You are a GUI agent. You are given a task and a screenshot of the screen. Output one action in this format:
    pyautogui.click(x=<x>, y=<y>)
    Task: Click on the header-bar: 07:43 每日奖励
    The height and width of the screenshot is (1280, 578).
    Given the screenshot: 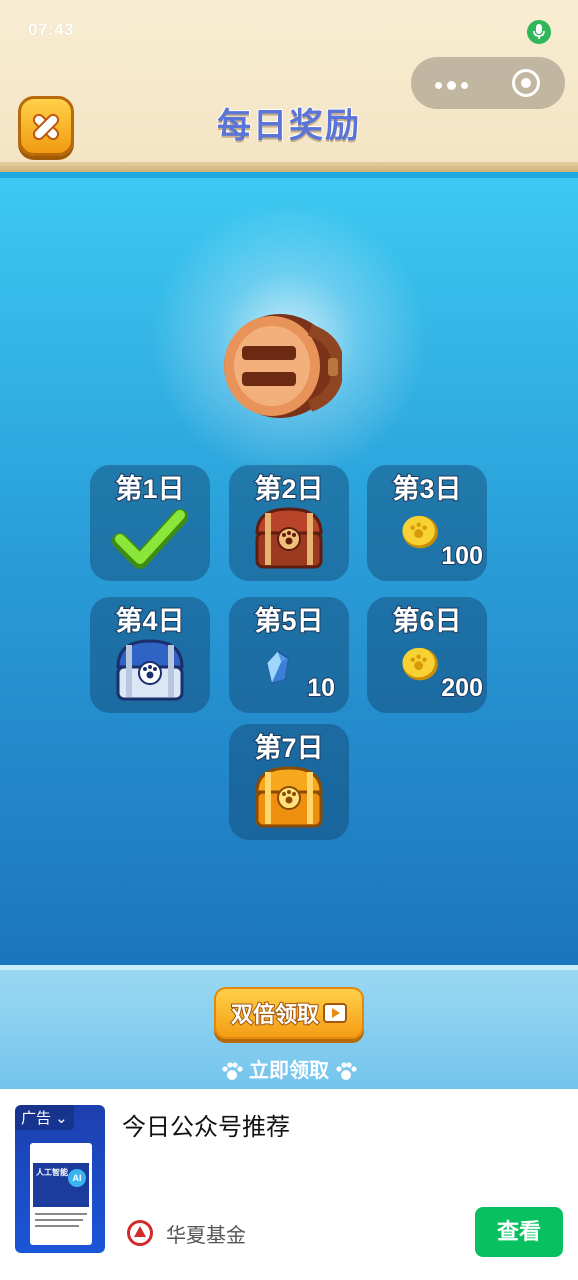 What is the action you would take?
    pyautogui.click(x=289, y=86)
    